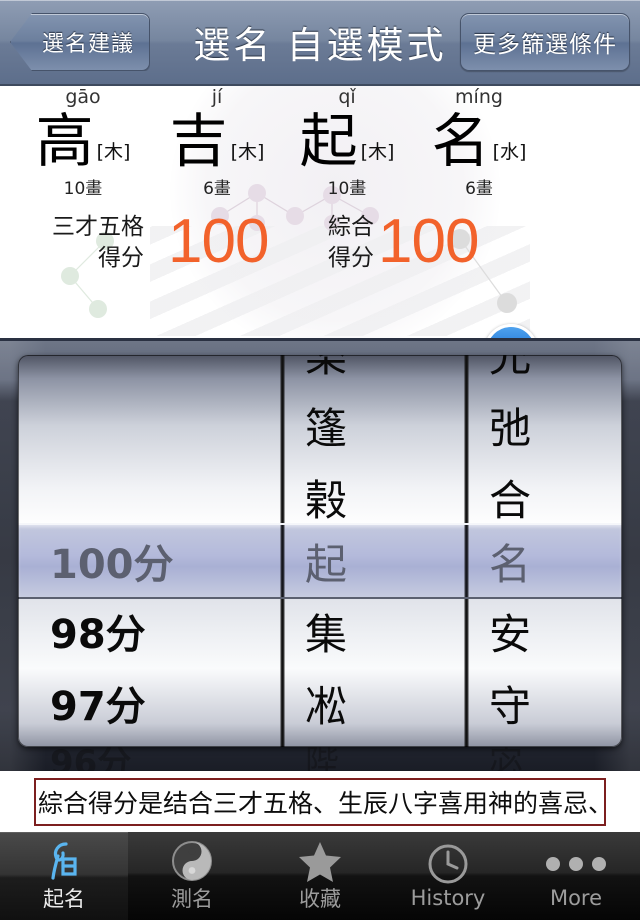  I want to click on ellipsis-dots, so click(576, 864).